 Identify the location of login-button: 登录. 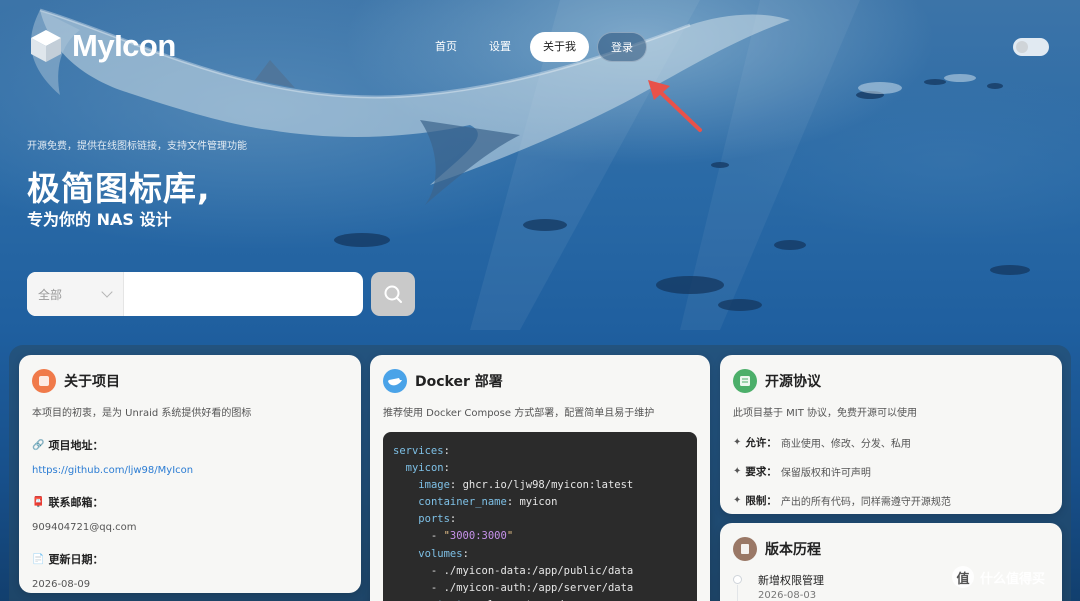
(622, 47).